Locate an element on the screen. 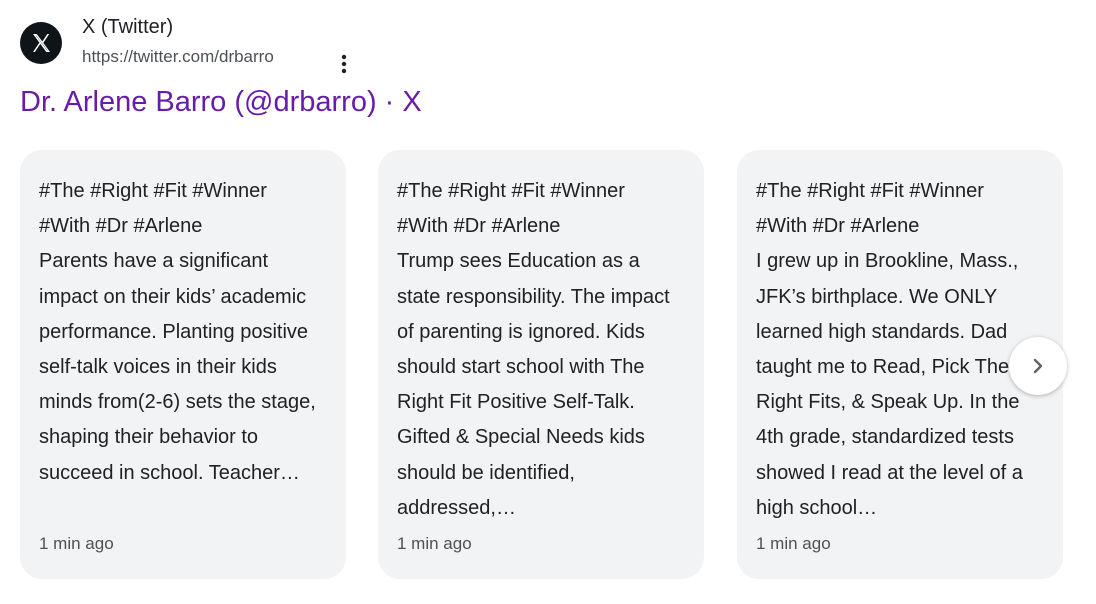 This screenshot has width=1096, height=604. source-row: X (Twitter) https://twitter.com/drbarro is located at coordinates (230, 44).